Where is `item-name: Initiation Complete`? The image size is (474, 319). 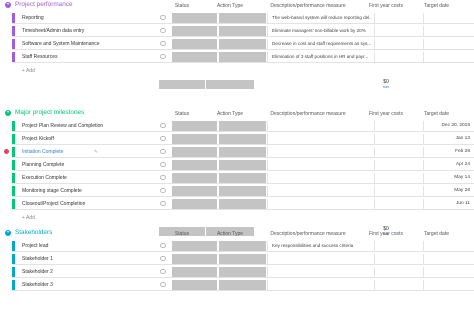 item-name: Initiation Complete is located at coordinates (42, 152).